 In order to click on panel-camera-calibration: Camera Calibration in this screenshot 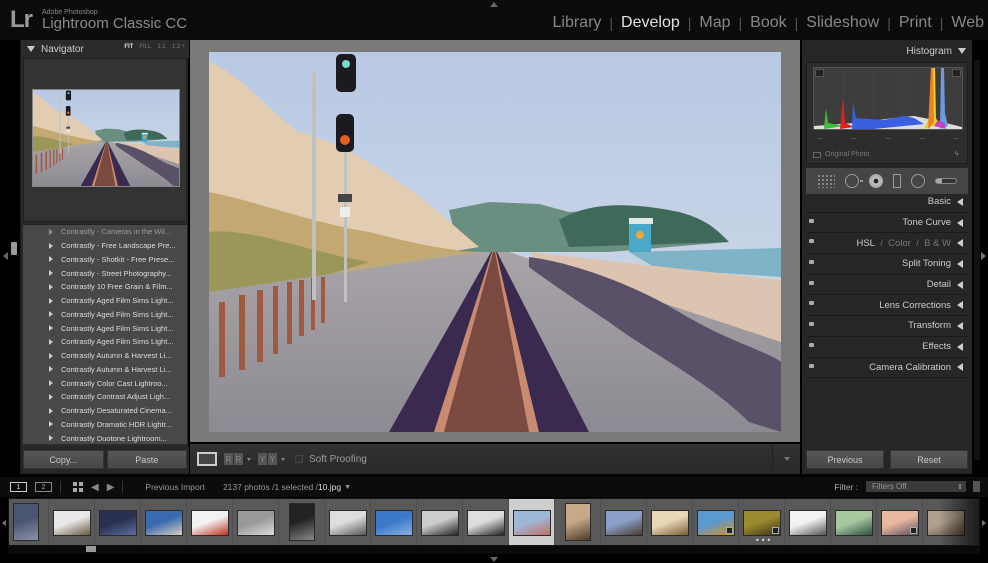, I will do `click(887, 368)`.